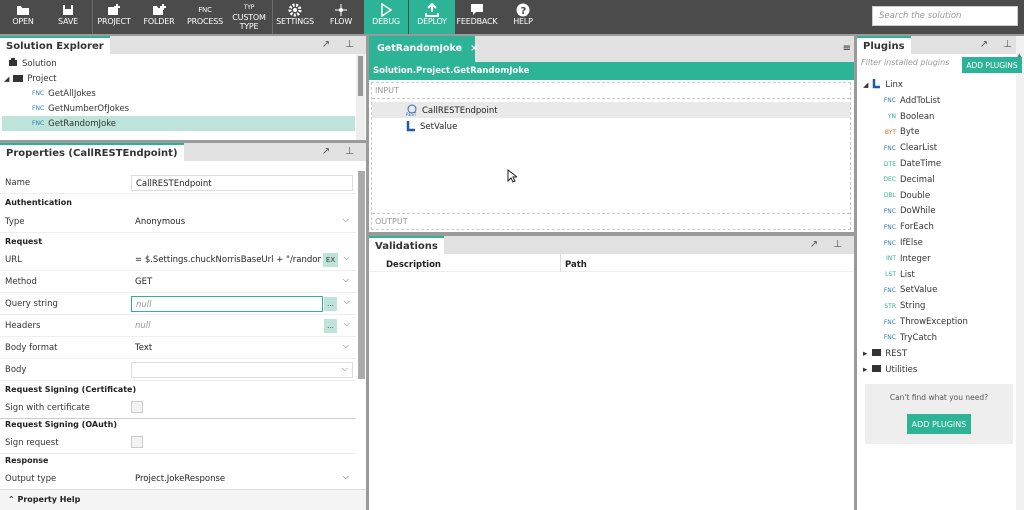  Describe the element at coordinates (936, 275) in the screenshot. I see `plugin-item: LST List` at that location.